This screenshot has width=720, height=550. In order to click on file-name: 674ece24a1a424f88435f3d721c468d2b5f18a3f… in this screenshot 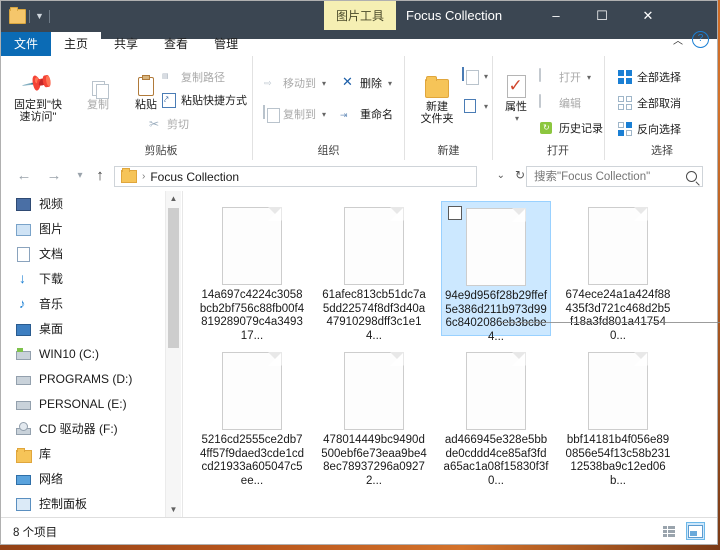, I will do `click(618, 315)`.